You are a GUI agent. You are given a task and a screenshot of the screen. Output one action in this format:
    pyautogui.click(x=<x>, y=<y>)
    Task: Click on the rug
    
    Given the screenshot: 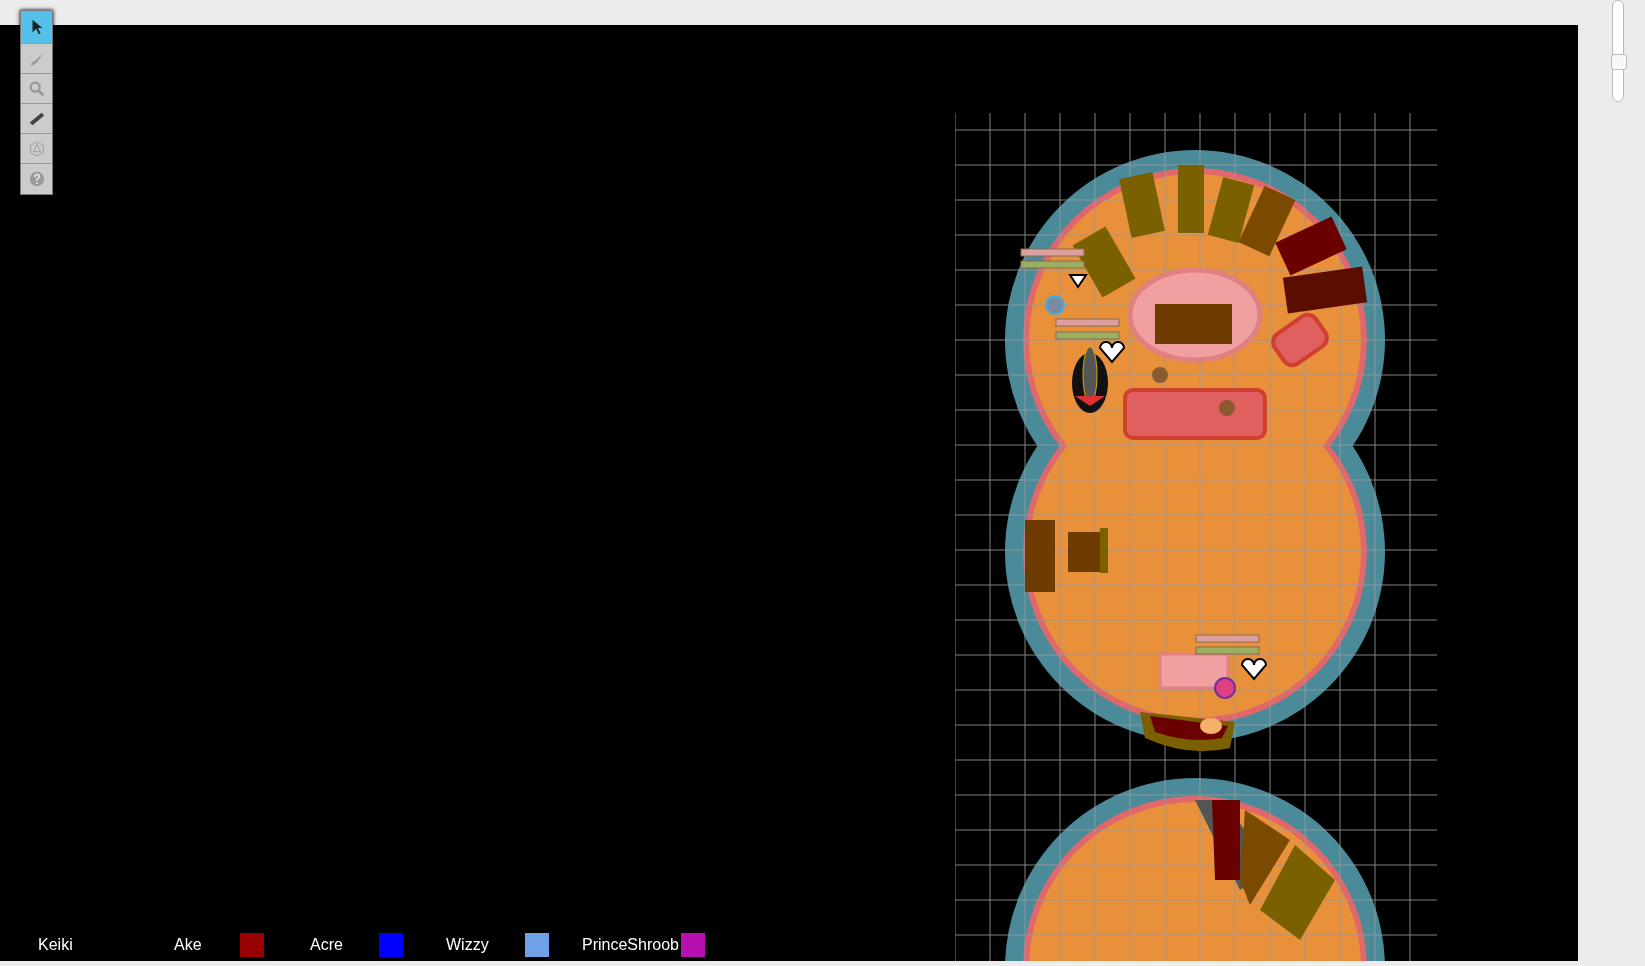 What is the action you would take?
    pyautogui.click(x=1194, y=671)
    